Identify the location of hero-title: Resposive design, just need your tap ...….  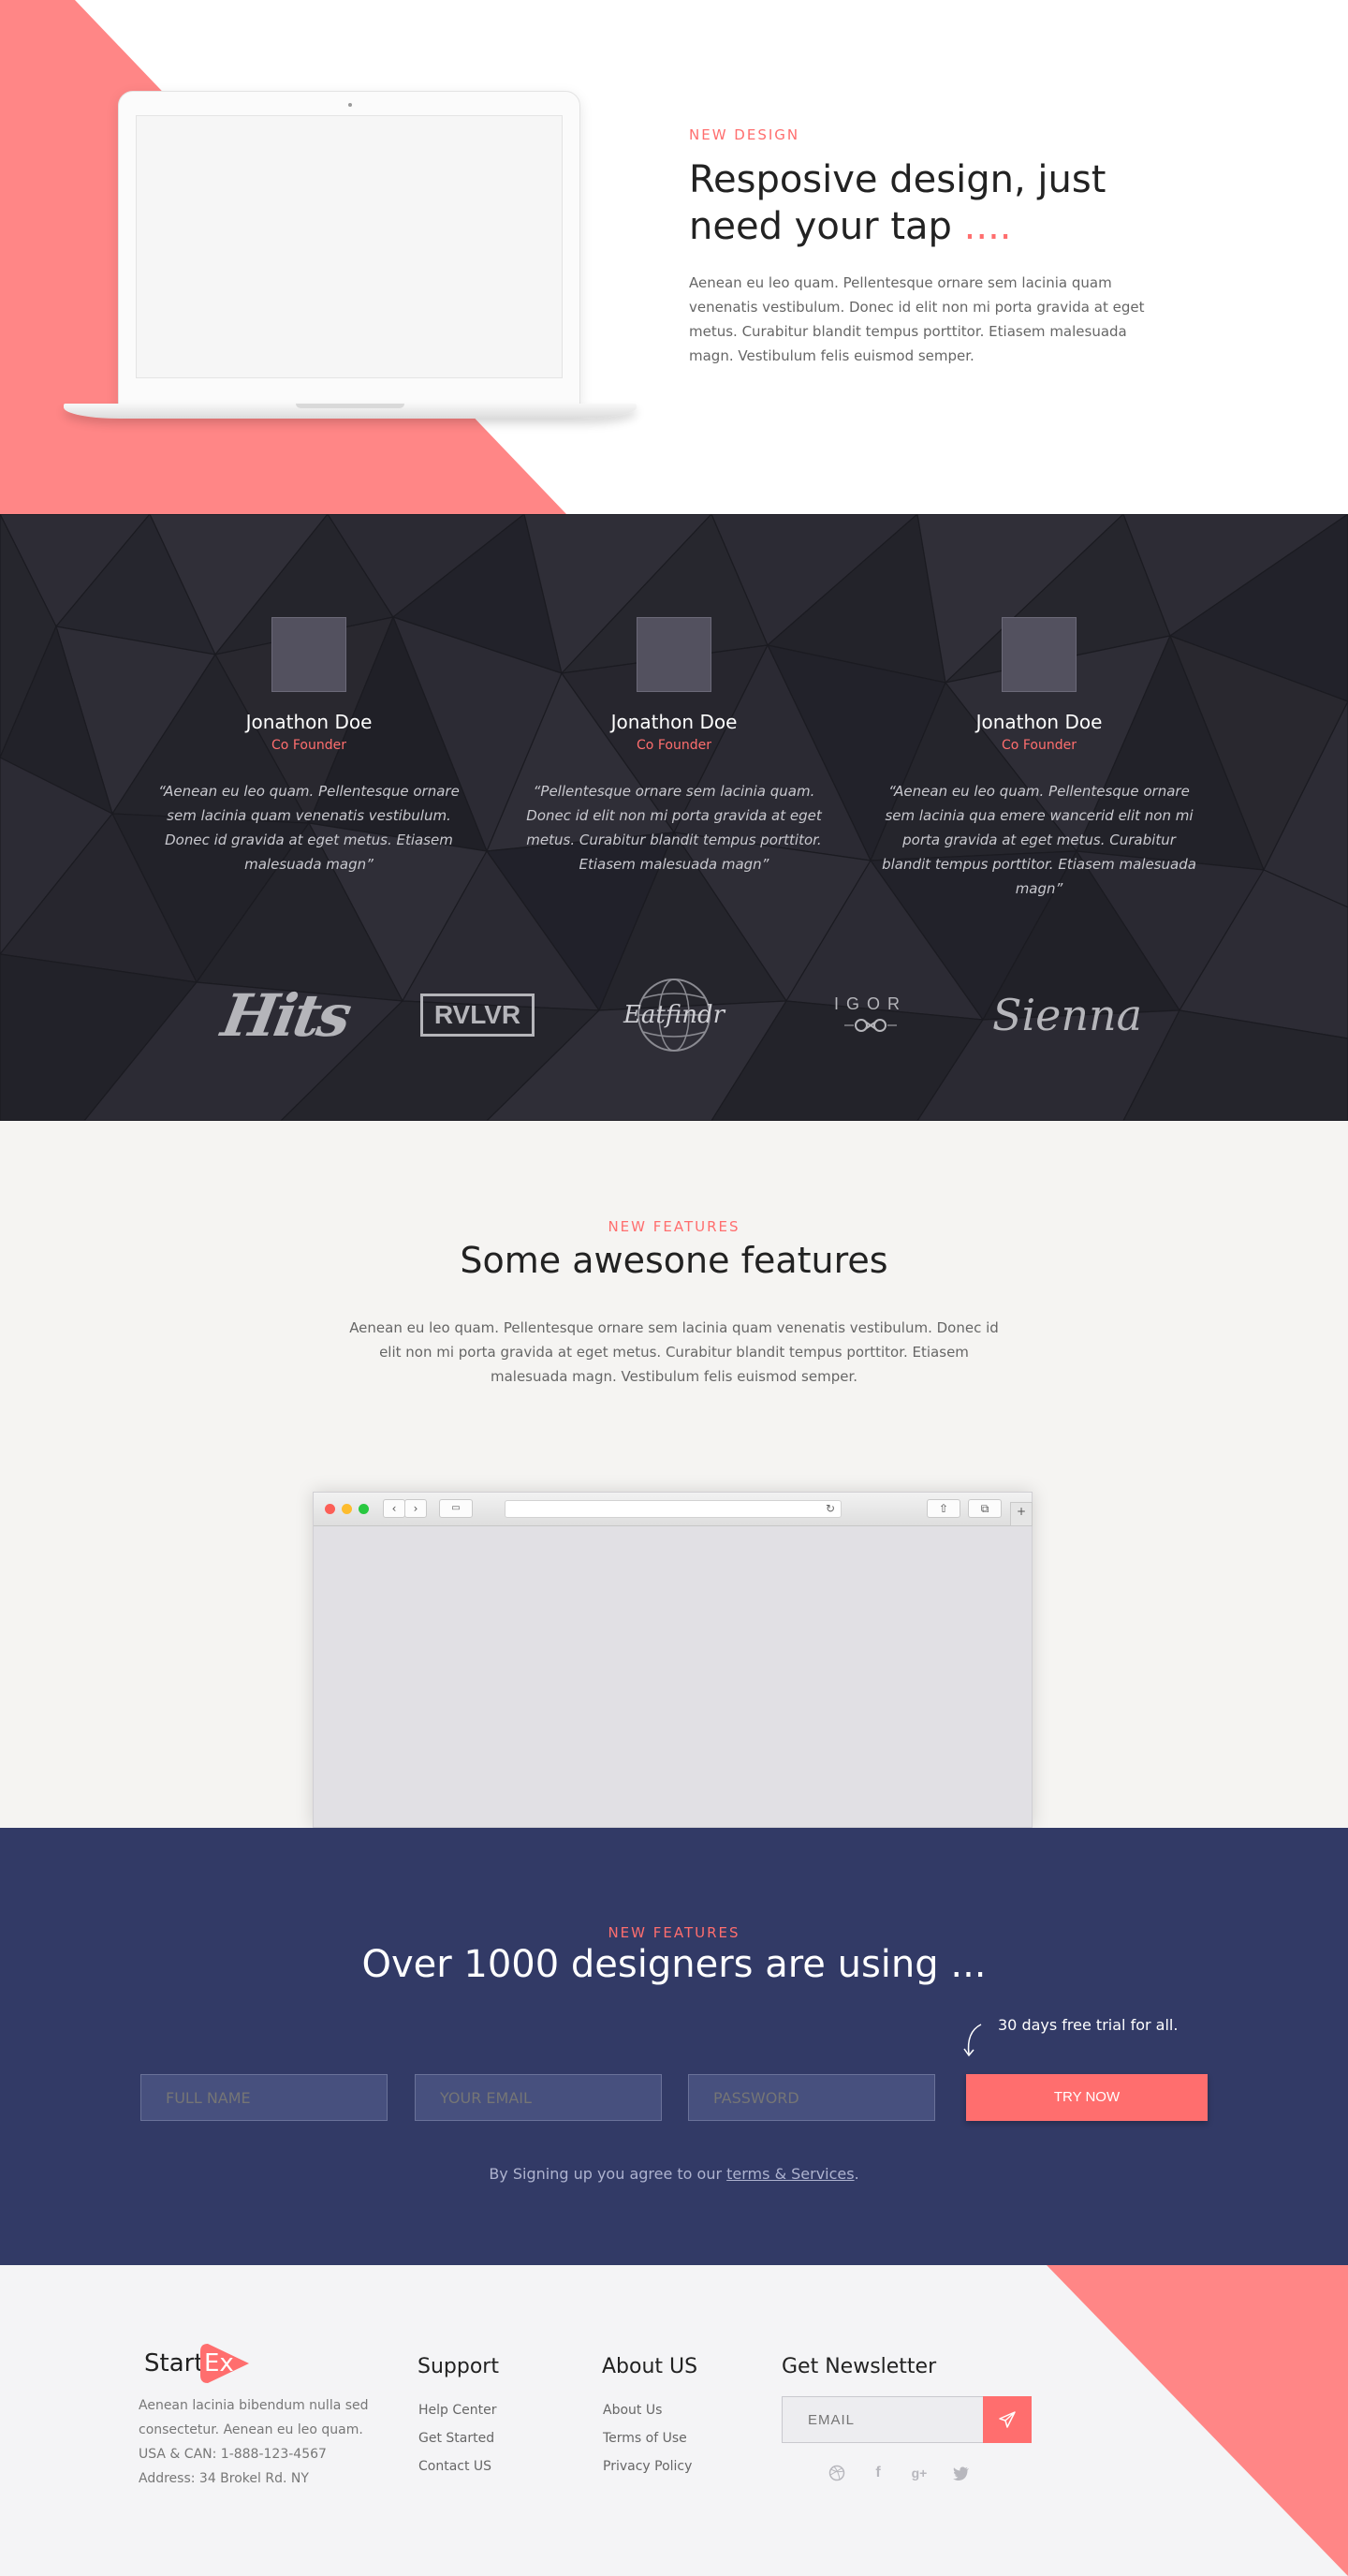
(932, 203).